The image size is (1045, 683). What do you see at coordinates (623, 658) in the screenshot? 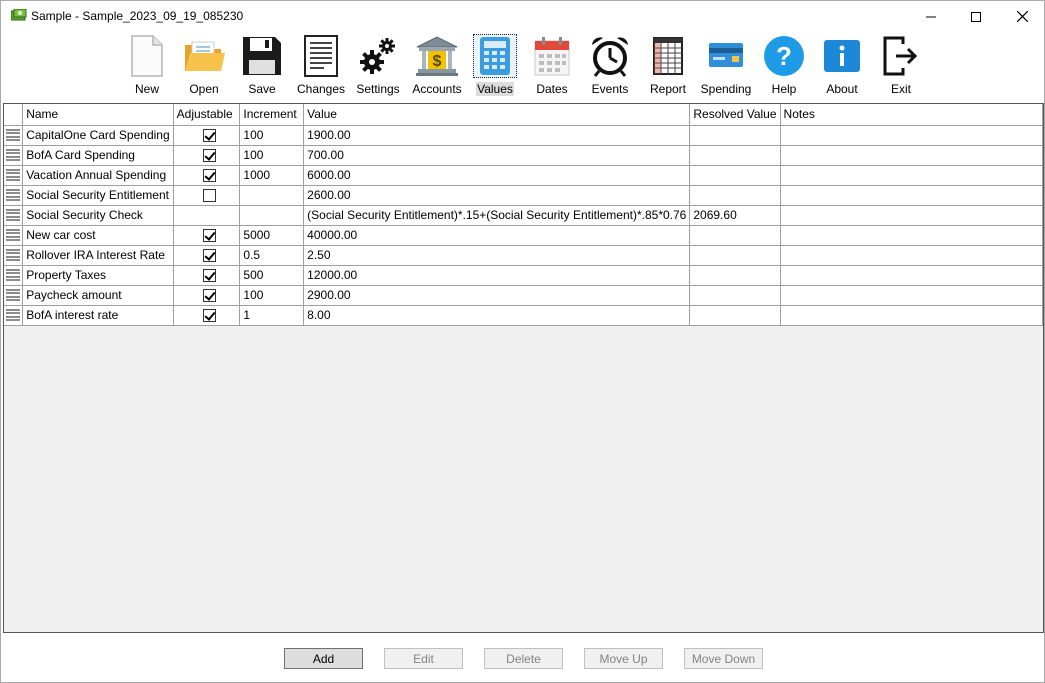
I see `move-up-button: Move Up` at bounding box center [623, 658].